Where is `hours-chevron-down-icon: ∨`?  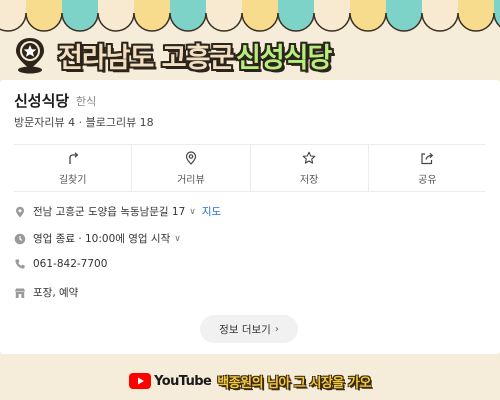 hours-chevron-down-icon: ∨ is located at coordinates (177, 239).